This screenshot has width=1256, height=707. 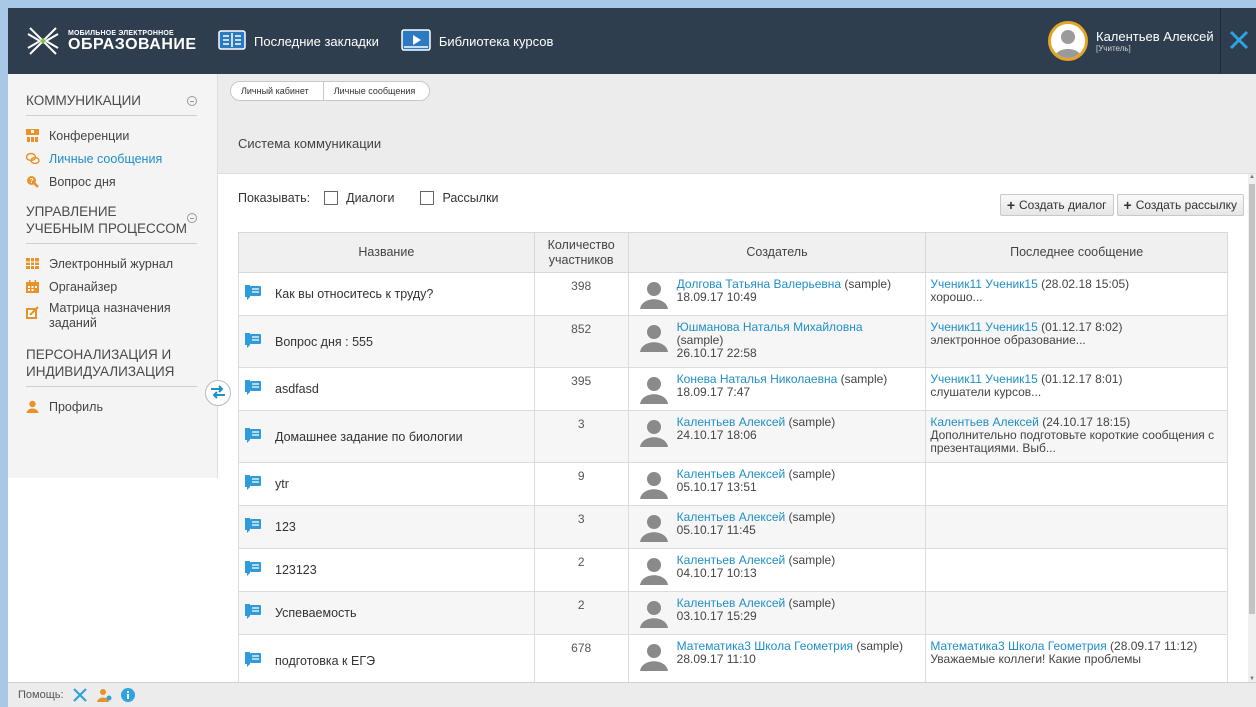 I want to click on sidebar-item-journal: Электронный журнал, so click(x=112, y=263).